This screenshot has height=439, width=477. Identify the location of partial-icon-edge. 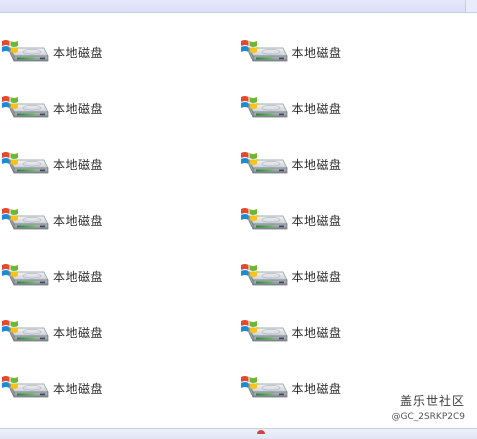
(261, 432).